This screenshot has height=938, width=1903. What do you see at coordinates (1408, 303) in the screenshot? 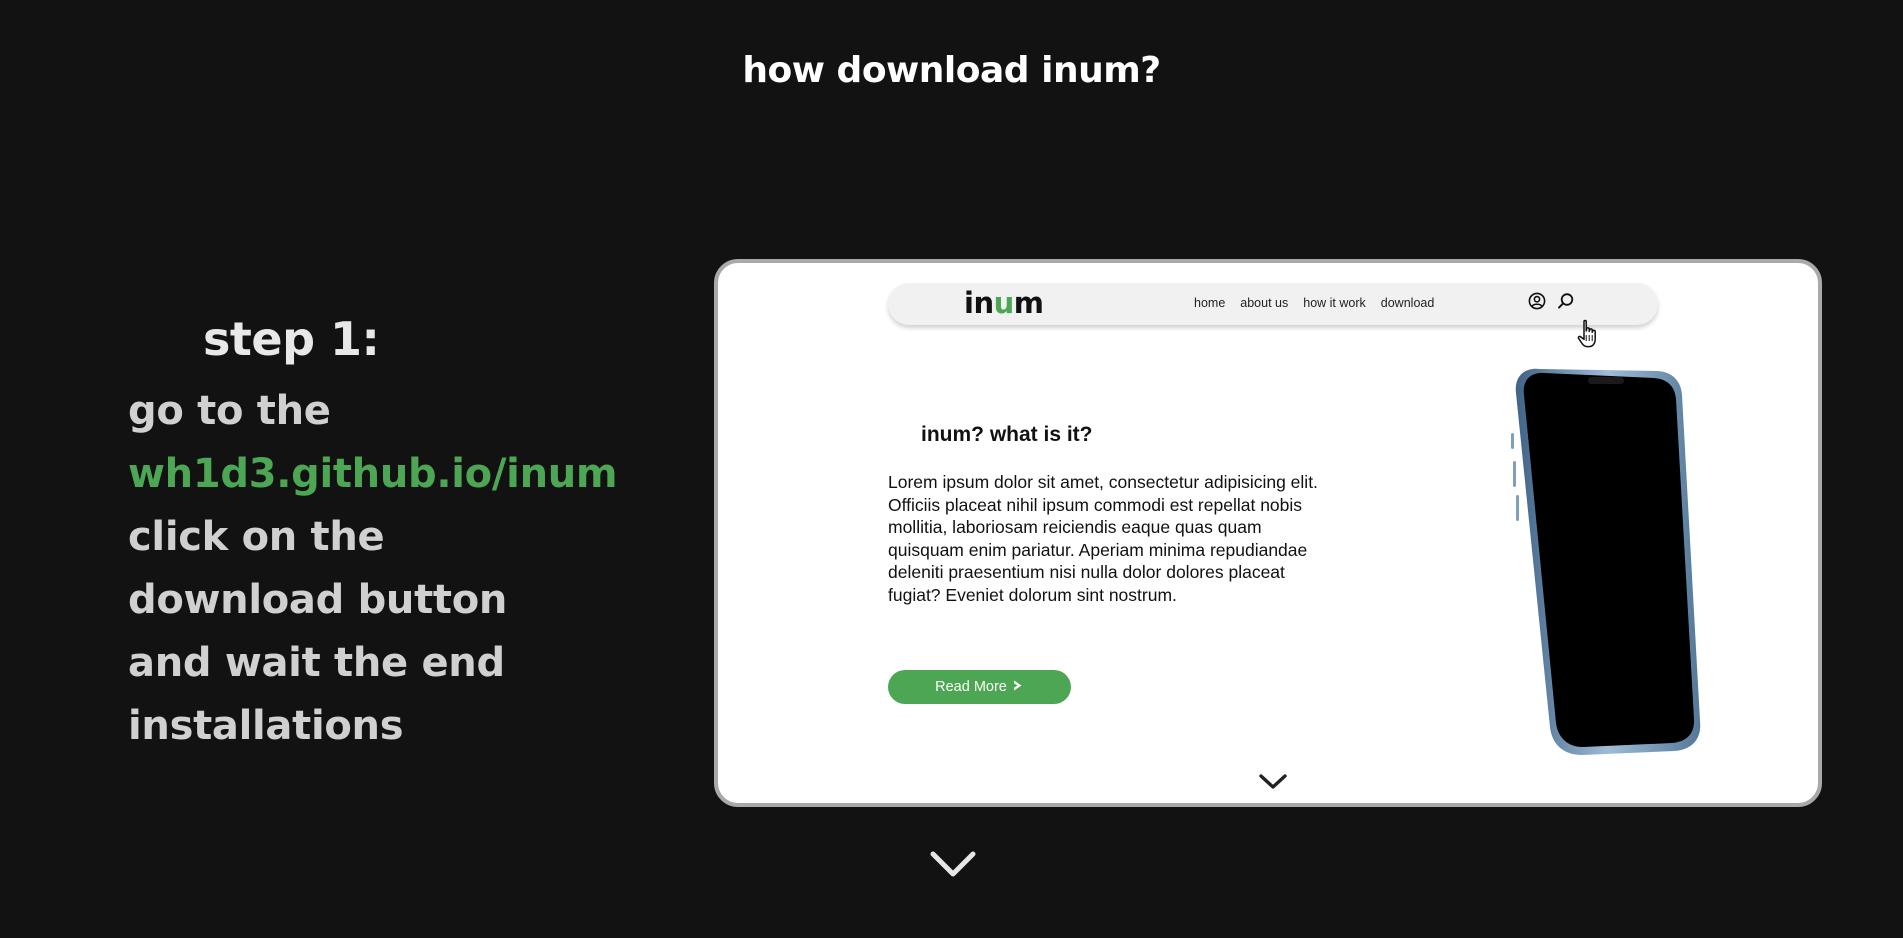
I see `nav-item-download: download` at bounding box center [1408, 303].